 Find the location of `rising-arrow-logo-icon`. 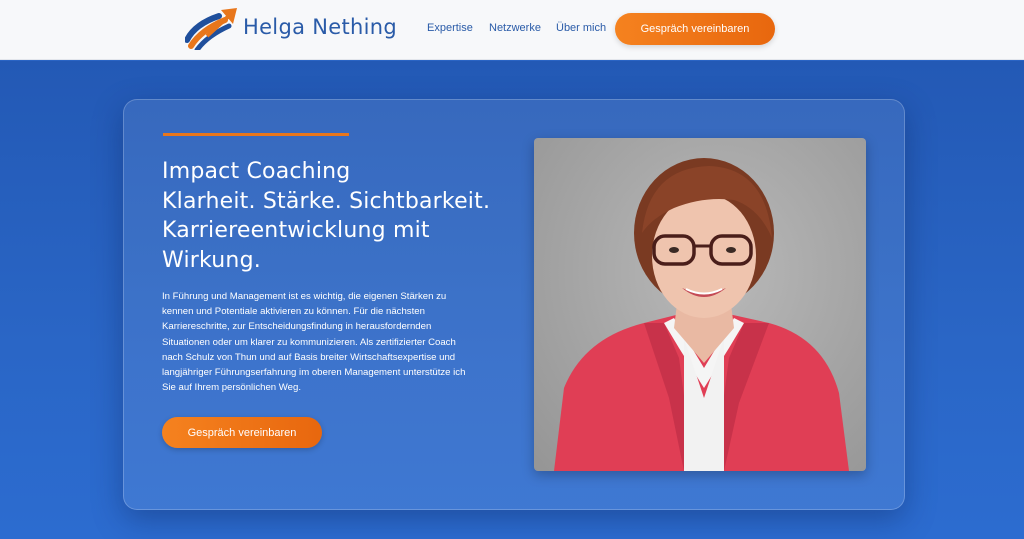

rising-arrow-logo-icon is located at coordinates (213, 28).